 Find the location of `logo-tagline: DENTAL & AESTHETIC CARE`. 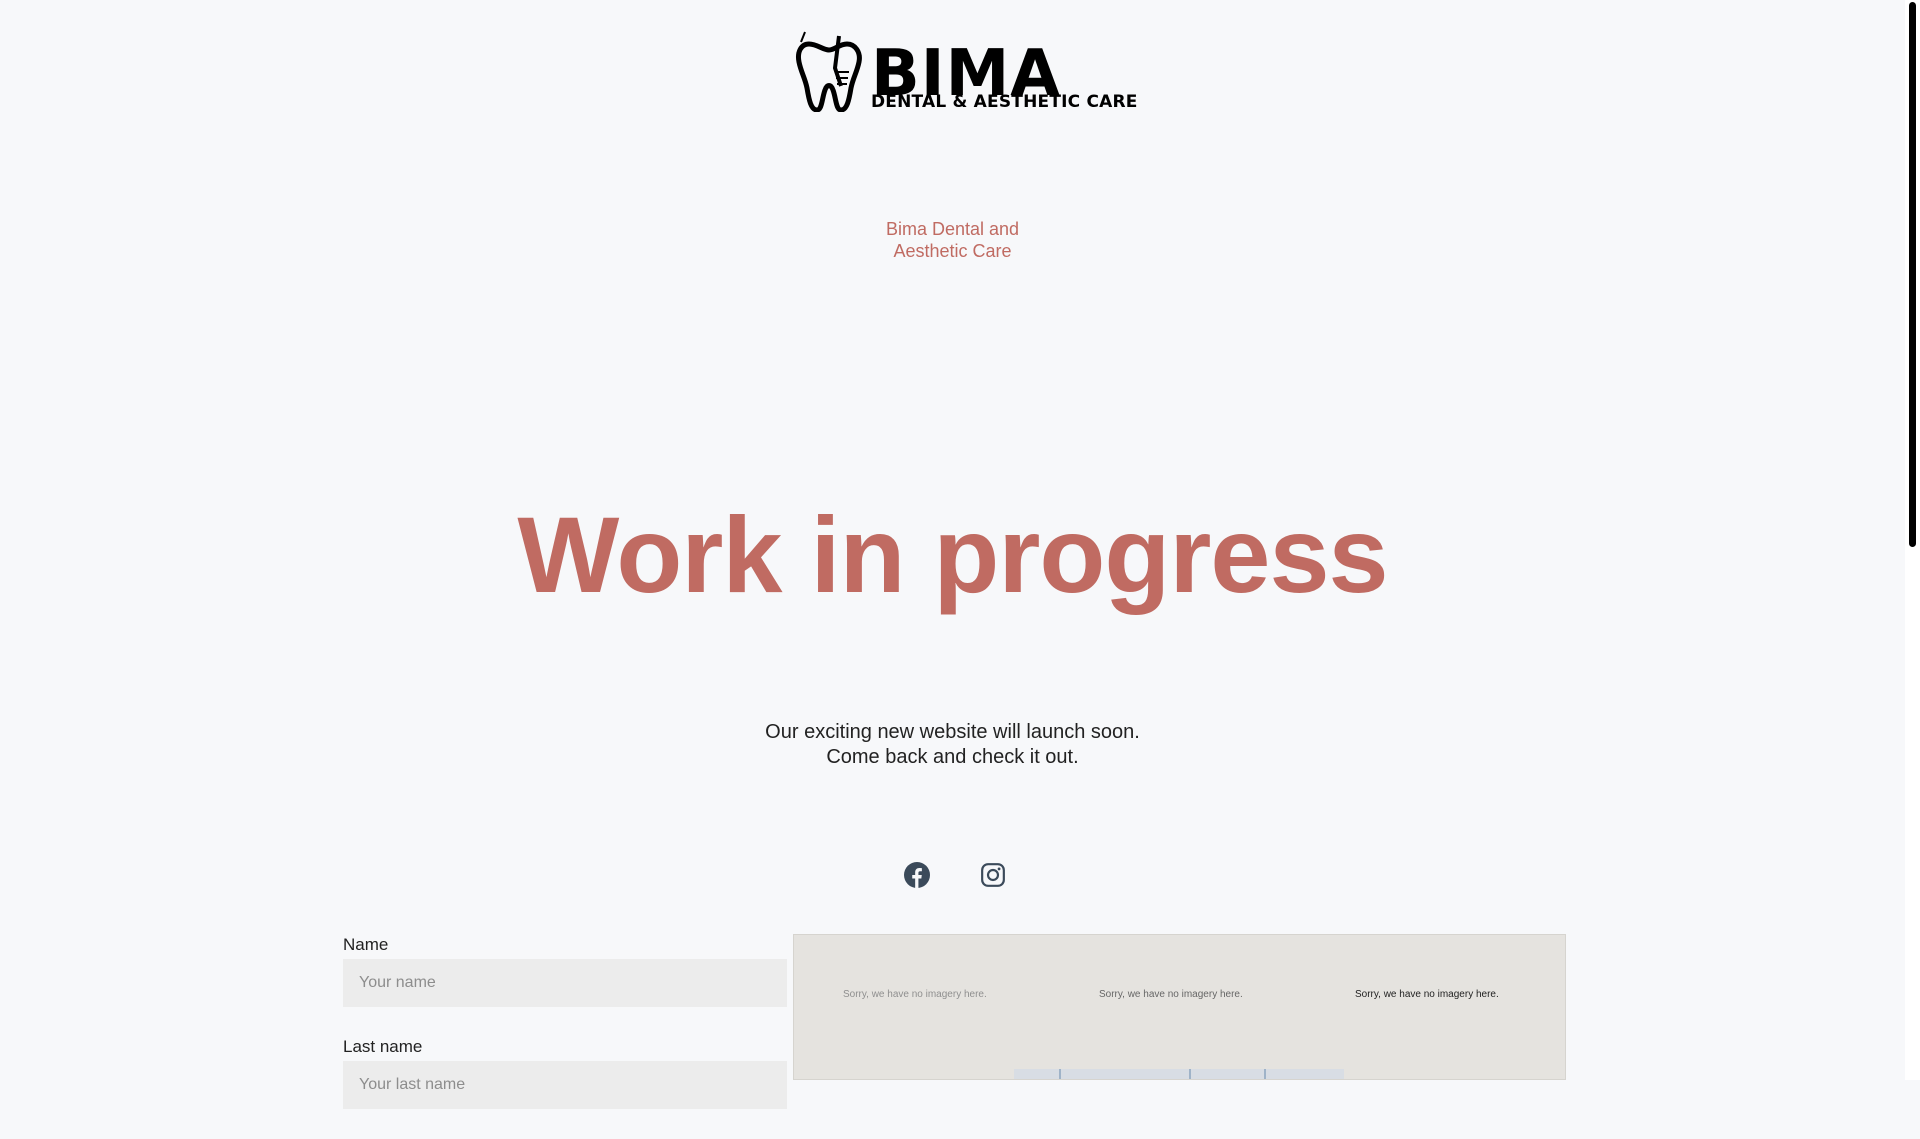

logo-tagline: DENTAL & AESTHETIC CARE is located at coordinates (1004, 102).